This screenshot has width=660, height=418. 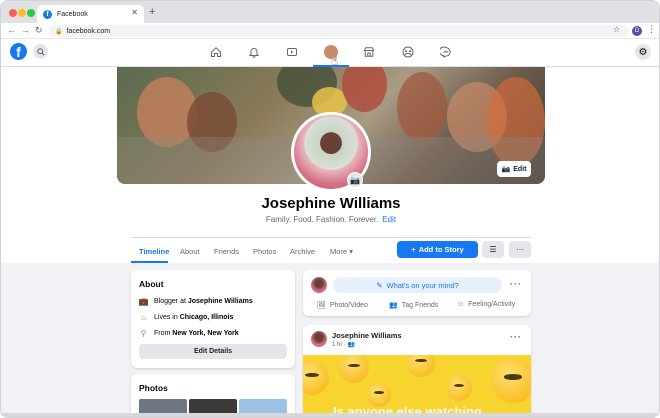 I want to click on tab-title: Facebook, so click(x=72, y=14).